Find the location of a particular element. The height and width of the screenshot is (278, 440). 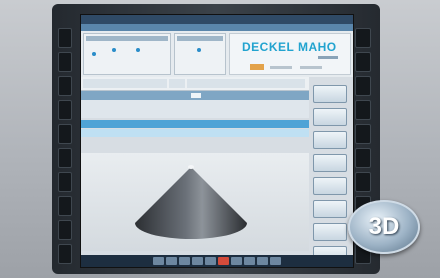

selection-tag is located at coordinates (196, 95).